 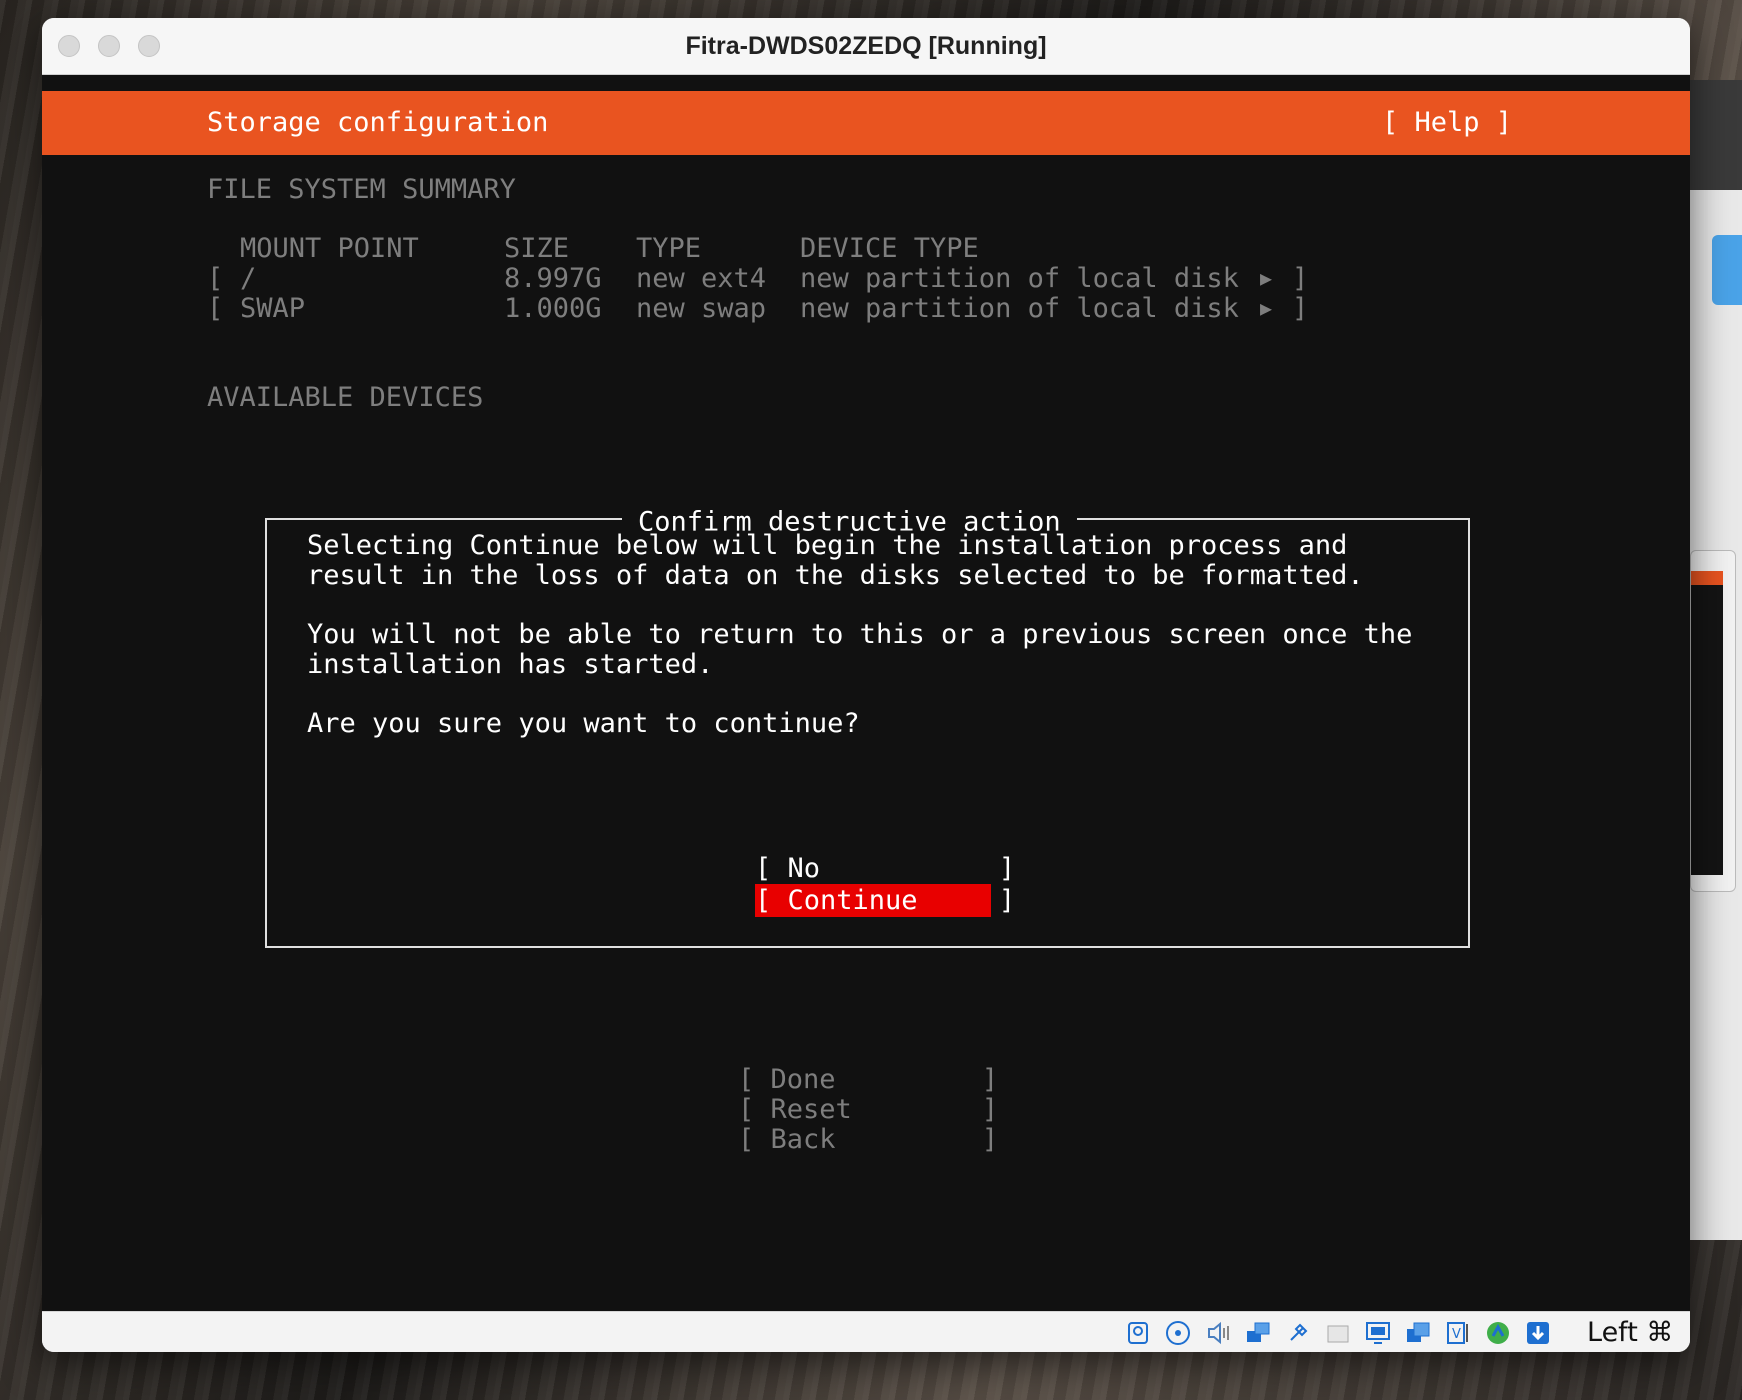 I want to click on back-button: [ Back ], so click(x=868, y=1139).